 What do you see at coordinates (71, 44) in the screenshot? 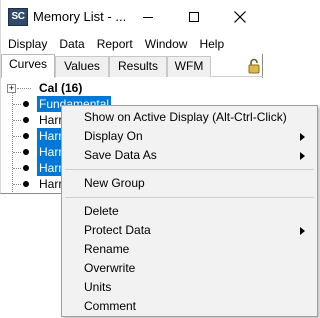
I see `menu-data: Data` at bounding box center [71, 44].